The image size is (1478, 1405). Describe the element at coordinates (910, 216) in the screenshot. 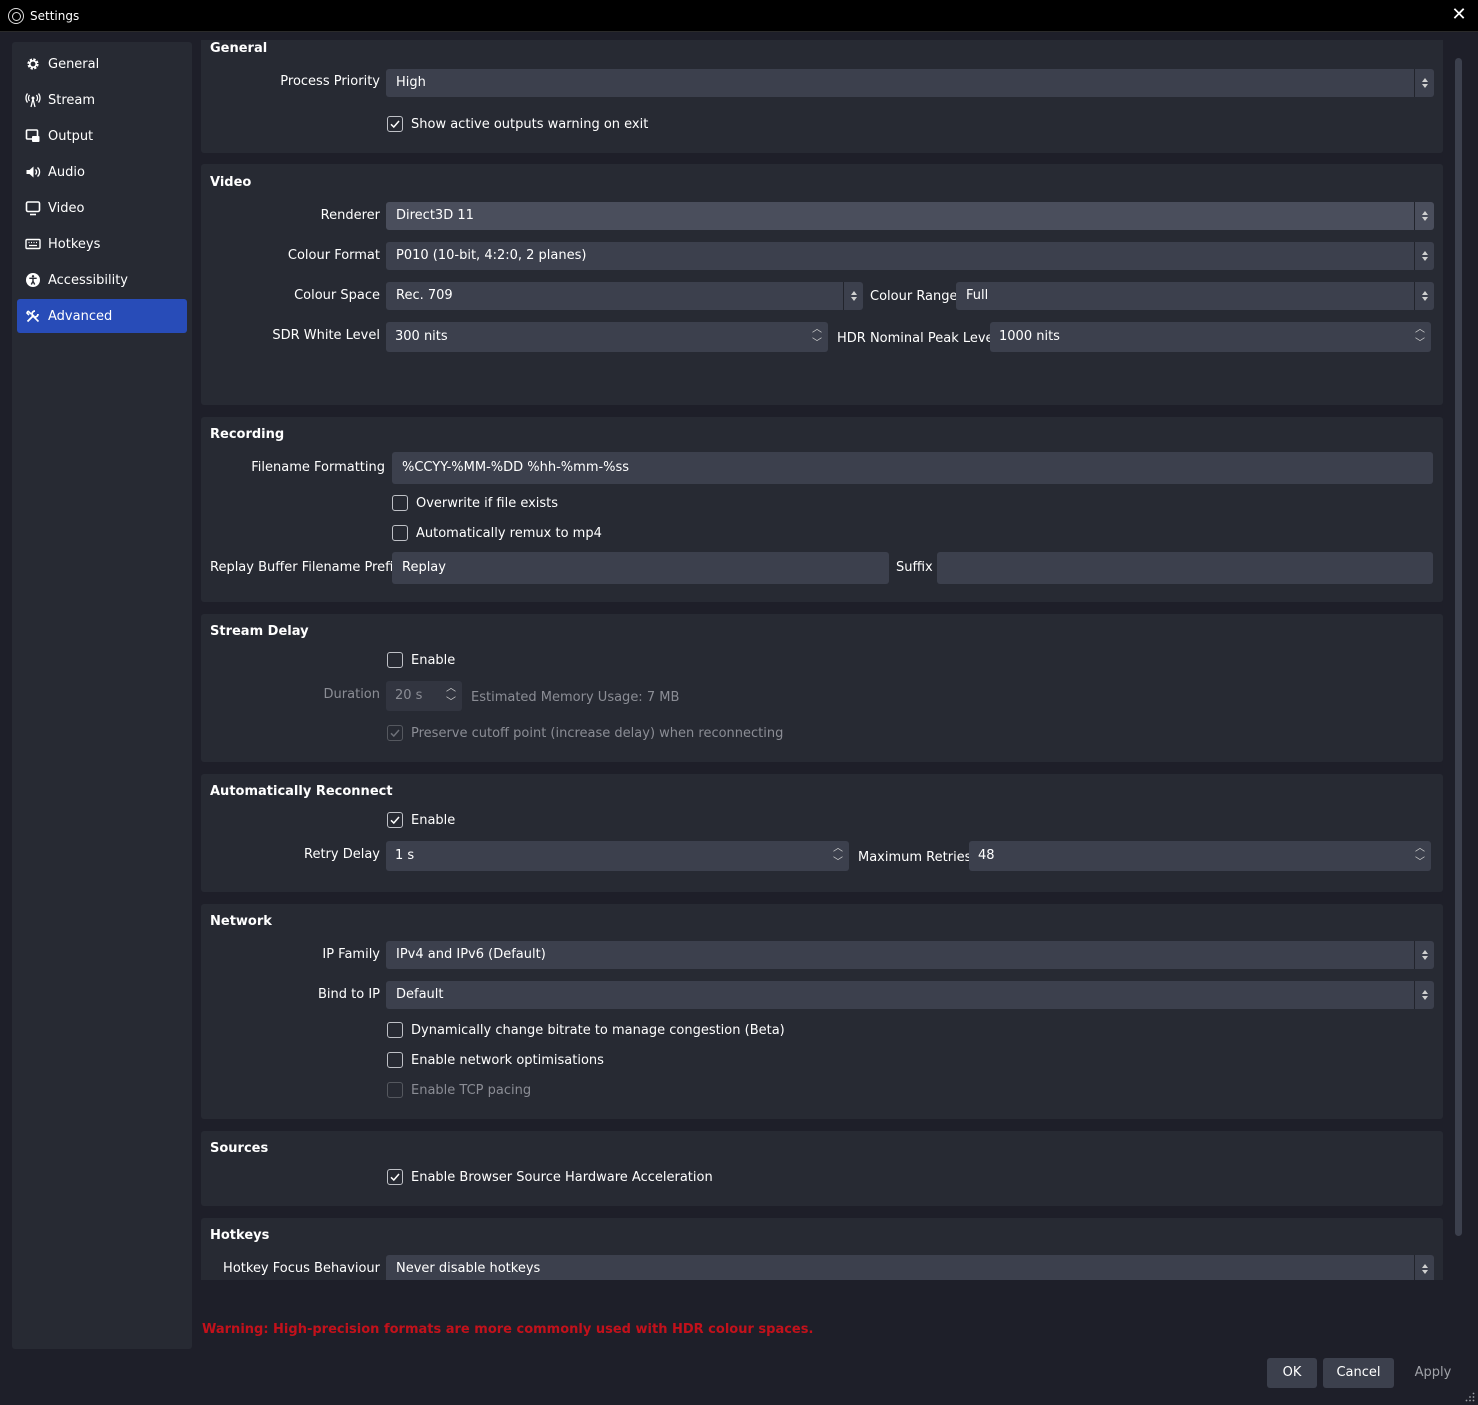

I see `renderer-select: Direct3D 11` at that location.